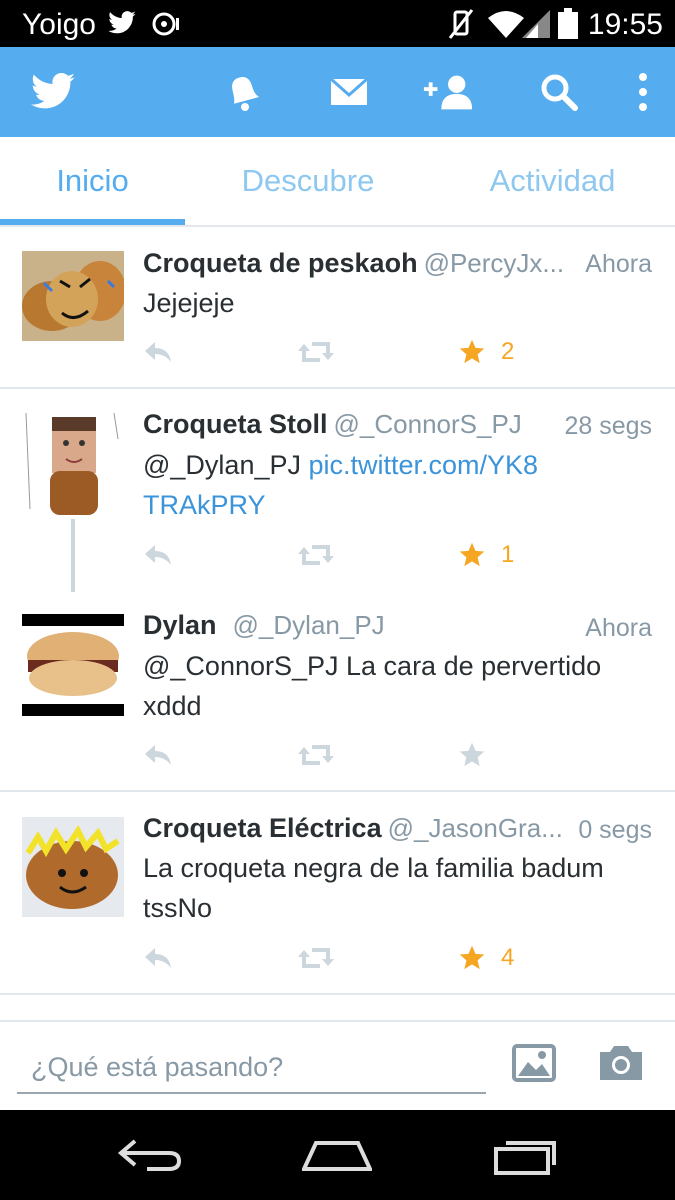  I want to click on camera-icon, so click(622, 1065).